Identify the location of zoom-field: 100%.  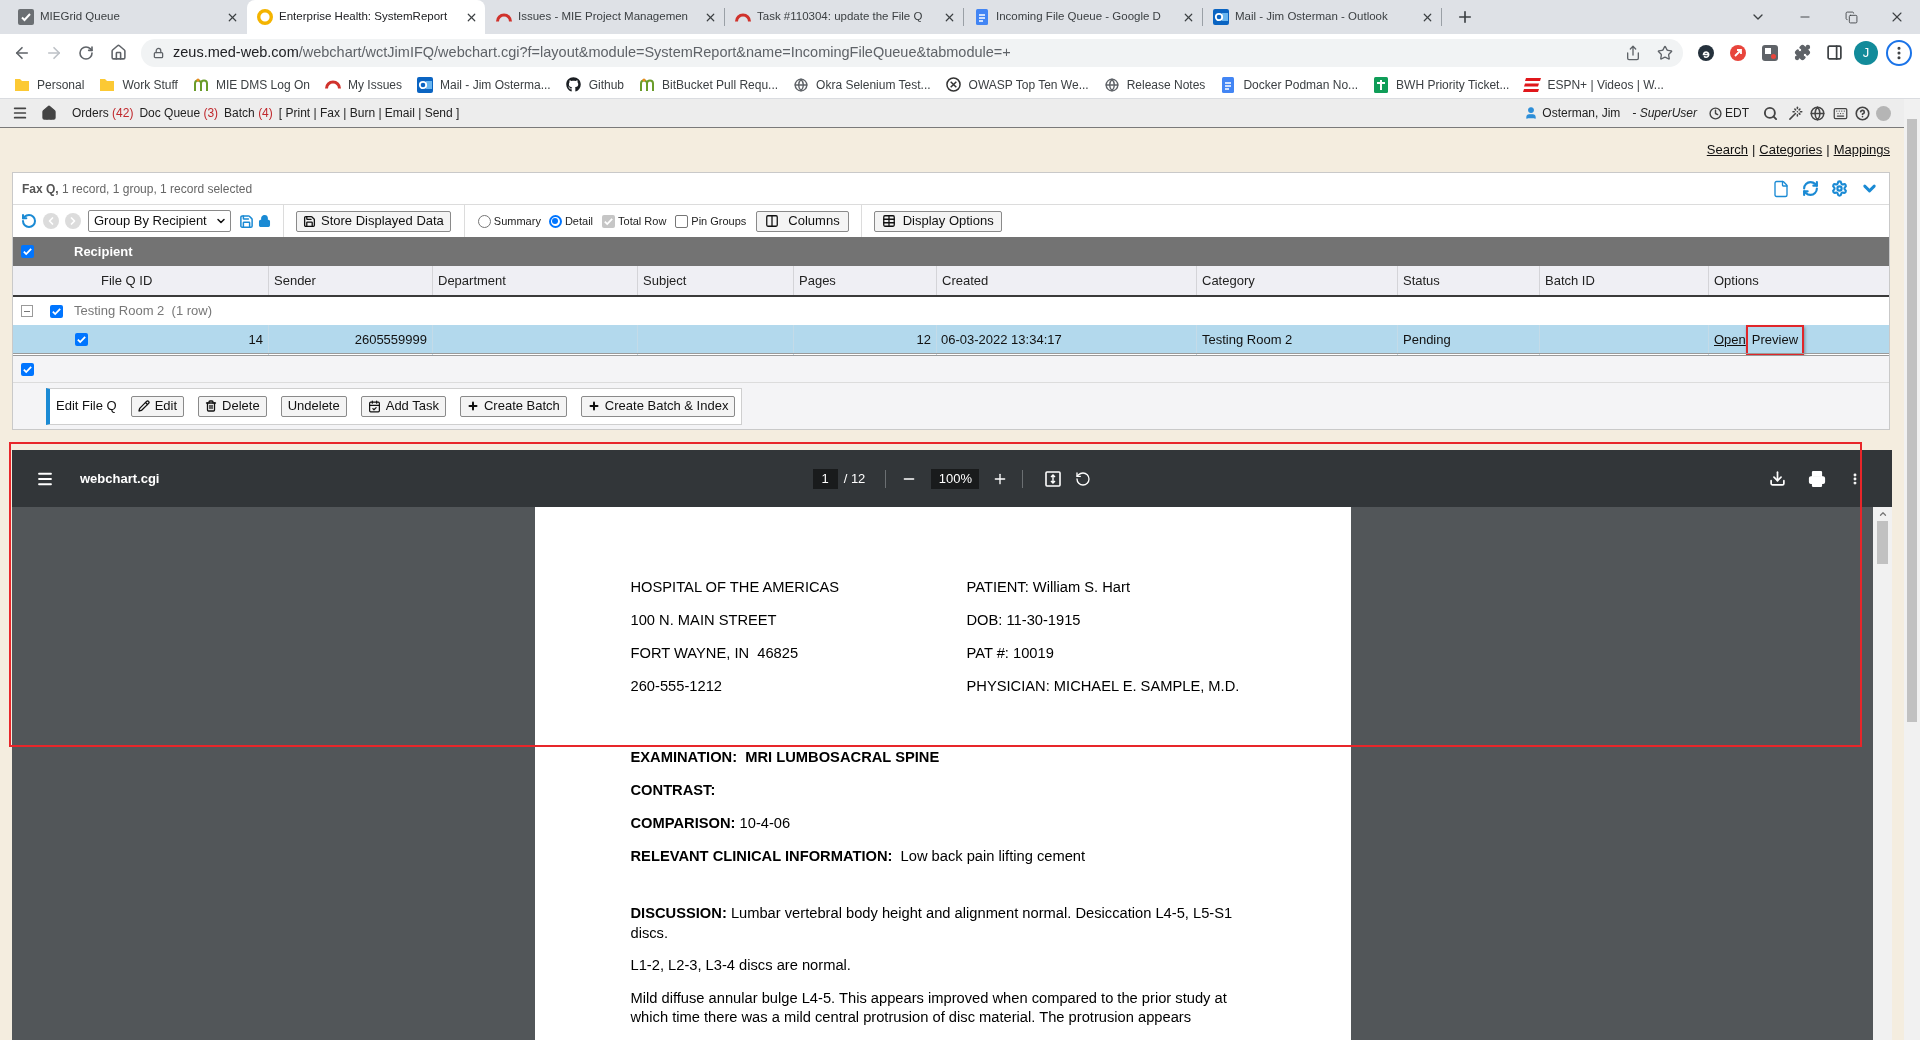
(955, 478).